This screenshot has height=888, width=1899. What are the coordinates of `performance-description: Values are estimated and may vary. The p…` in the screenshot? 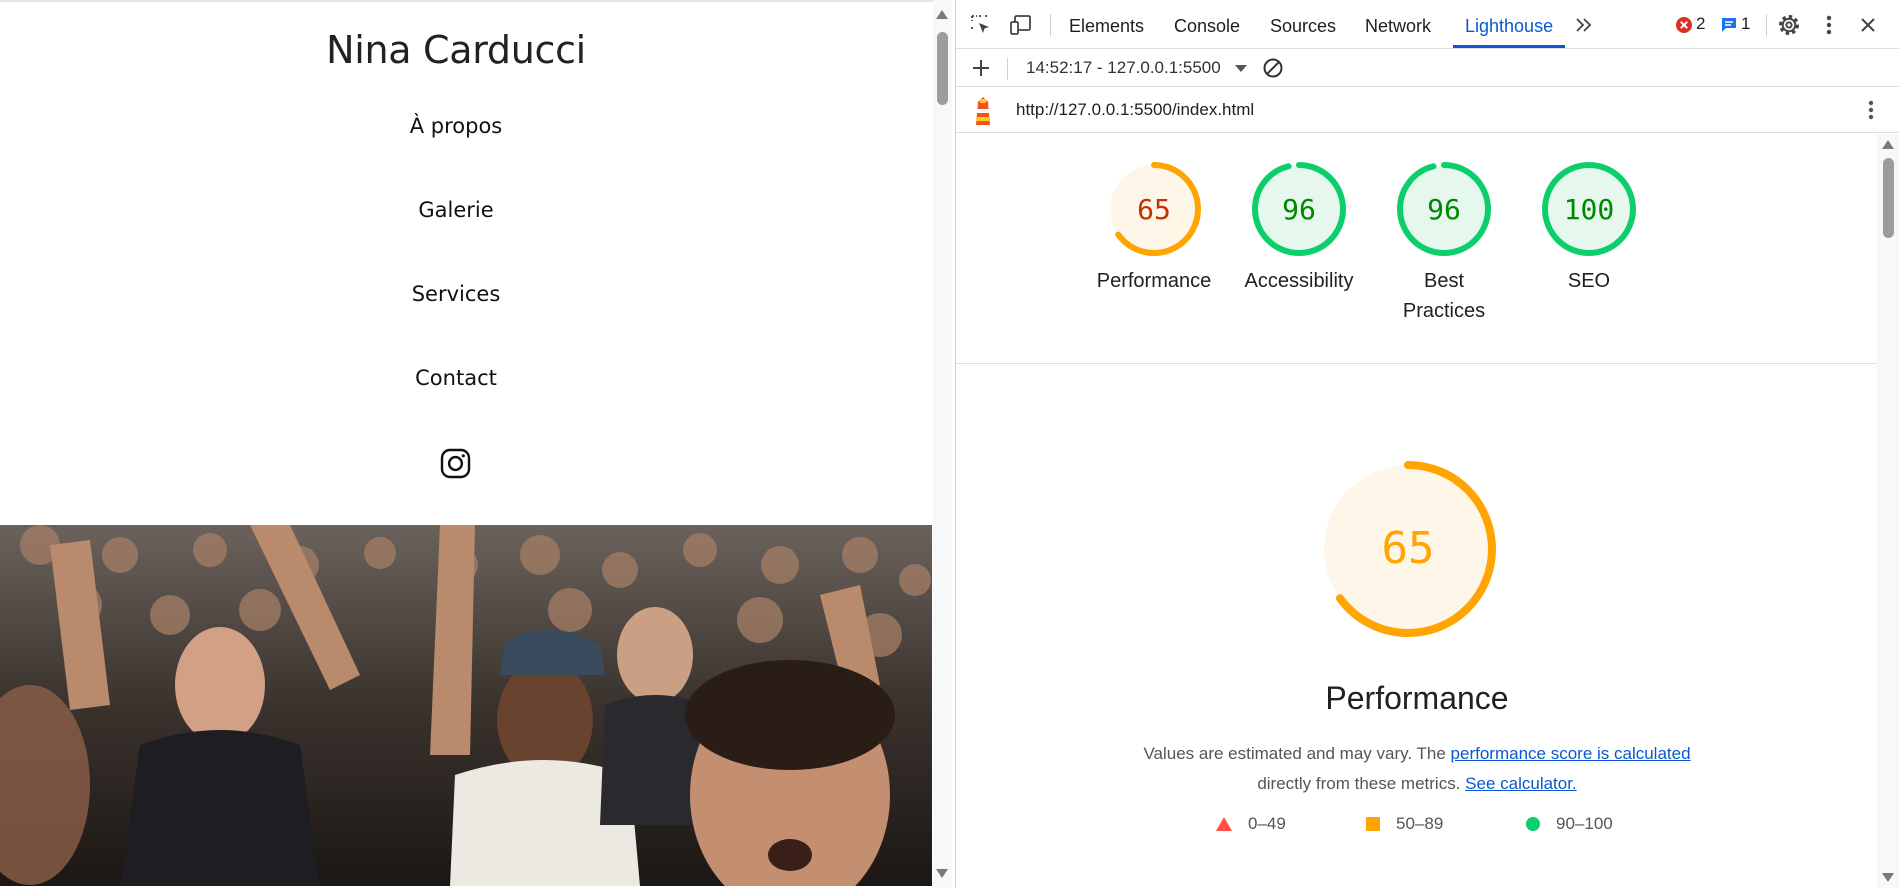 It's located at (1417, 769).